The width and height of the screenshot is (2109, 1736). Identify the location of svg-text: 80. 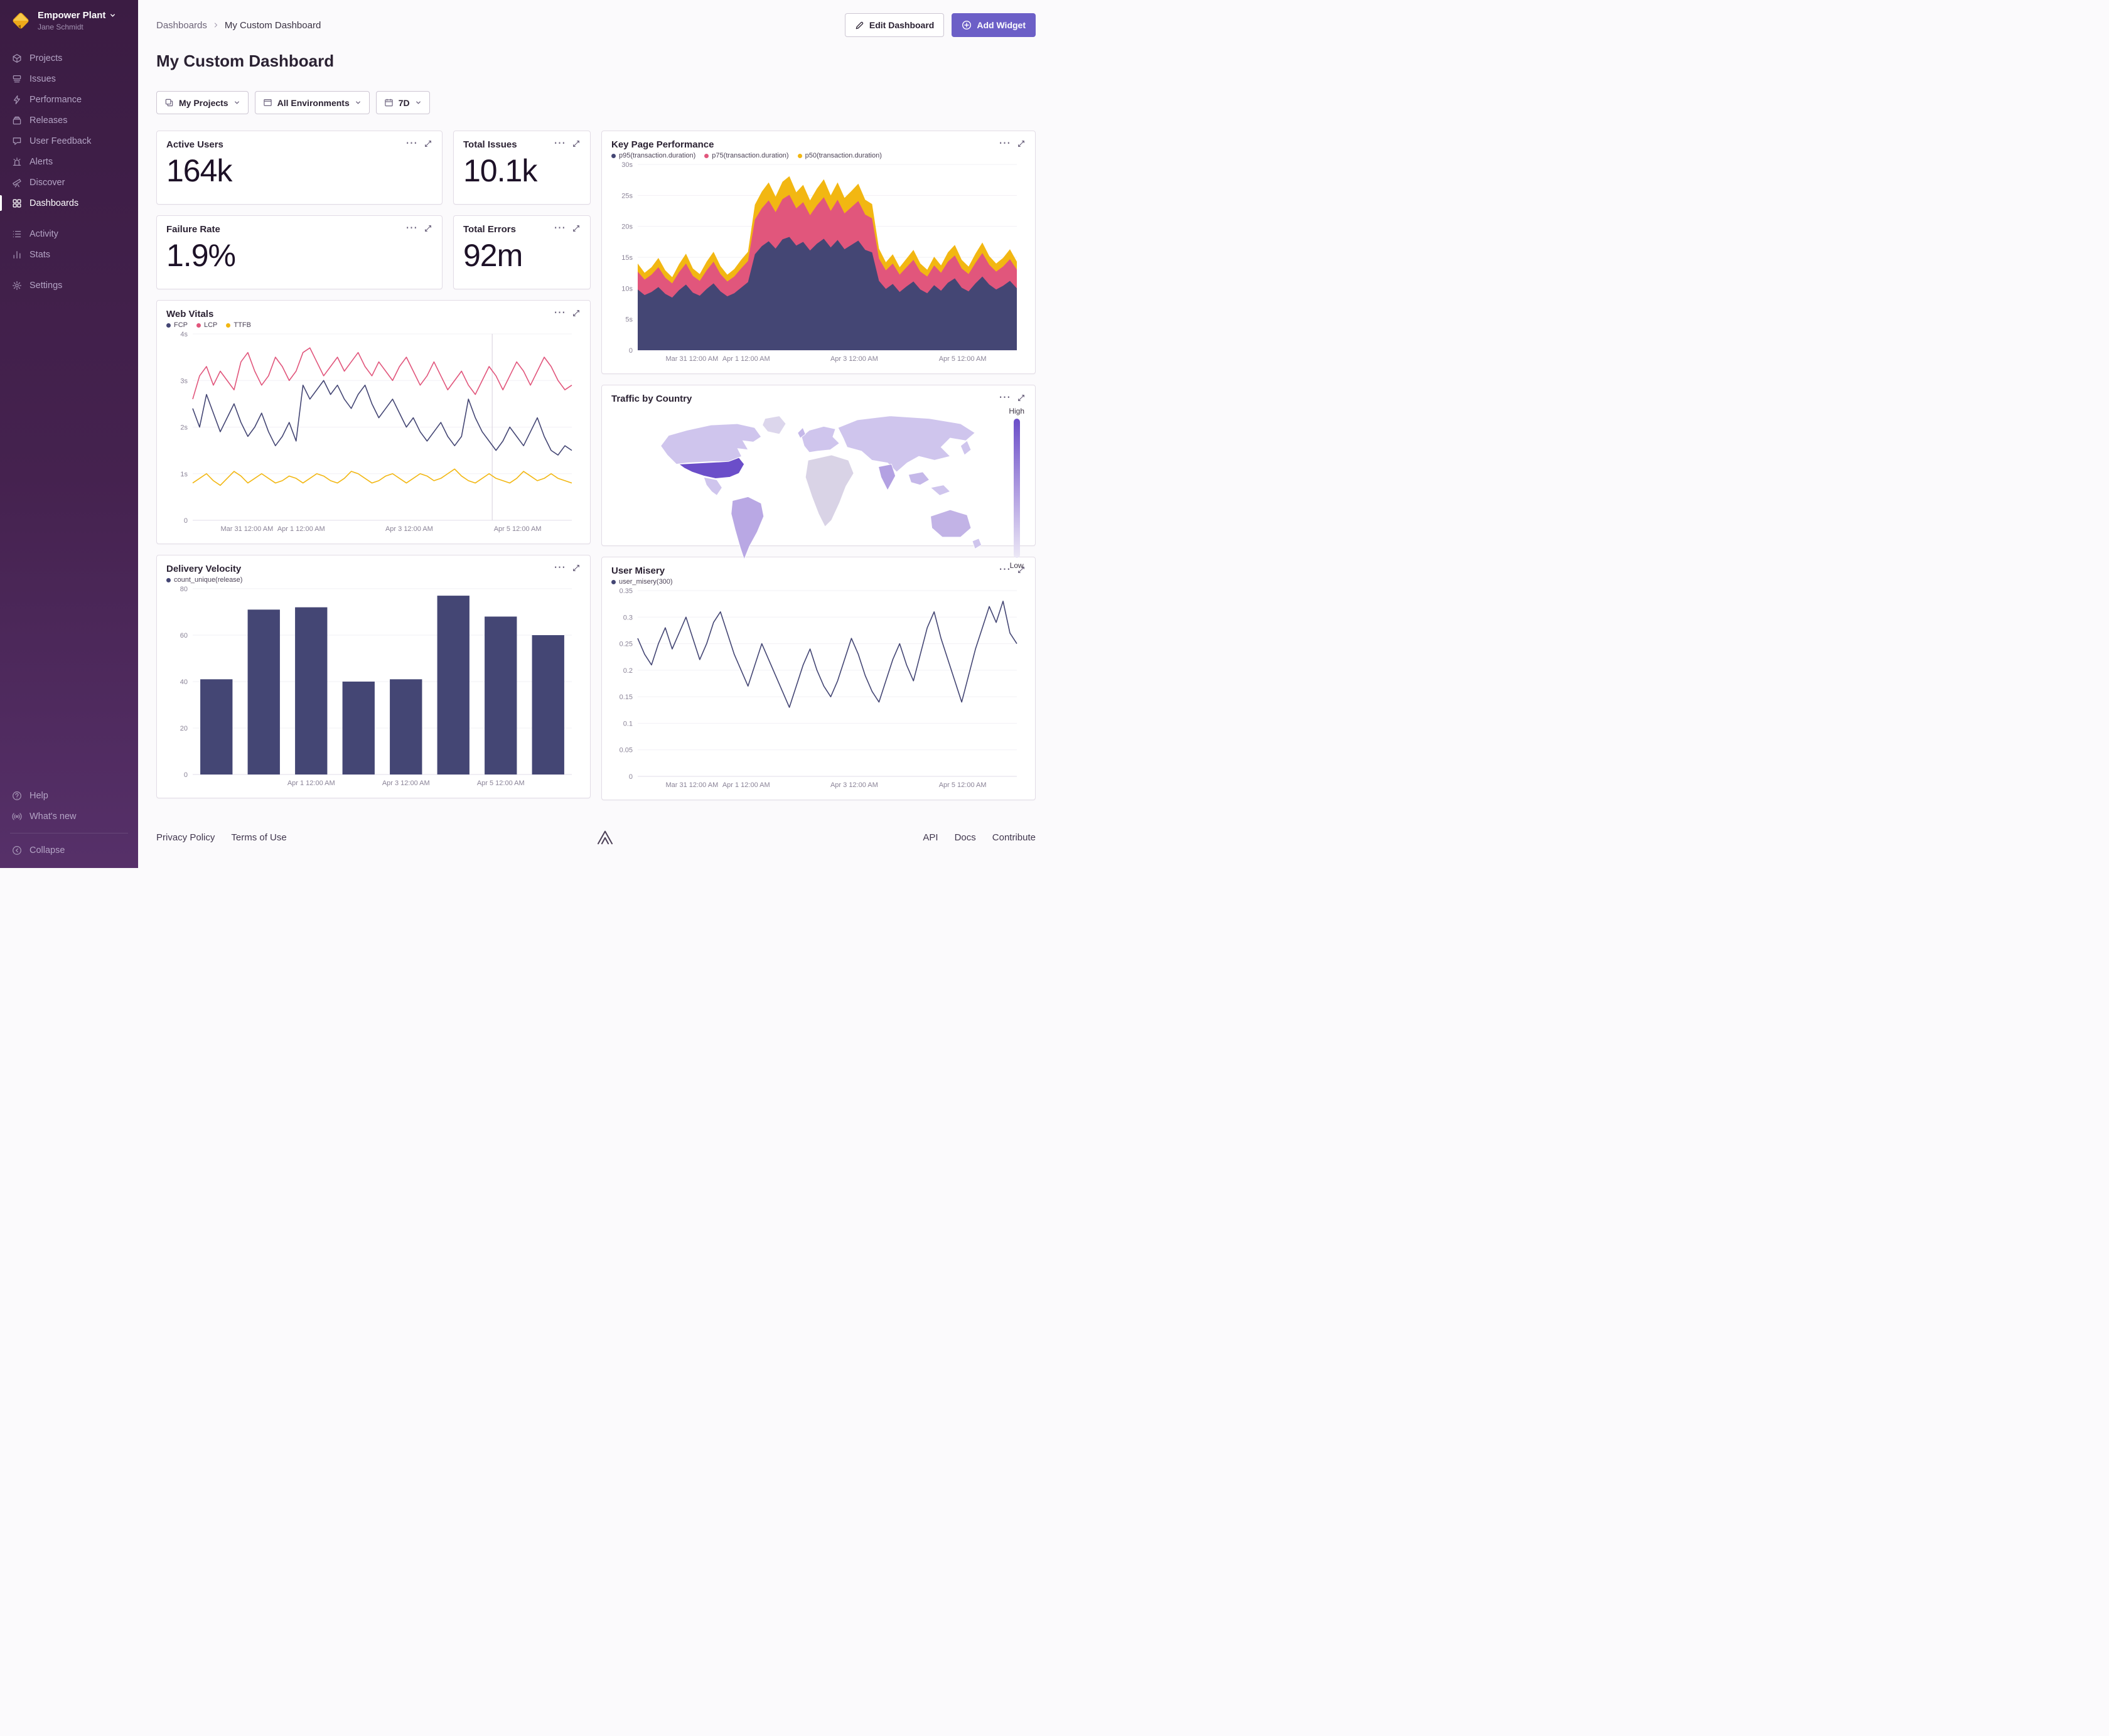
(184, 589).